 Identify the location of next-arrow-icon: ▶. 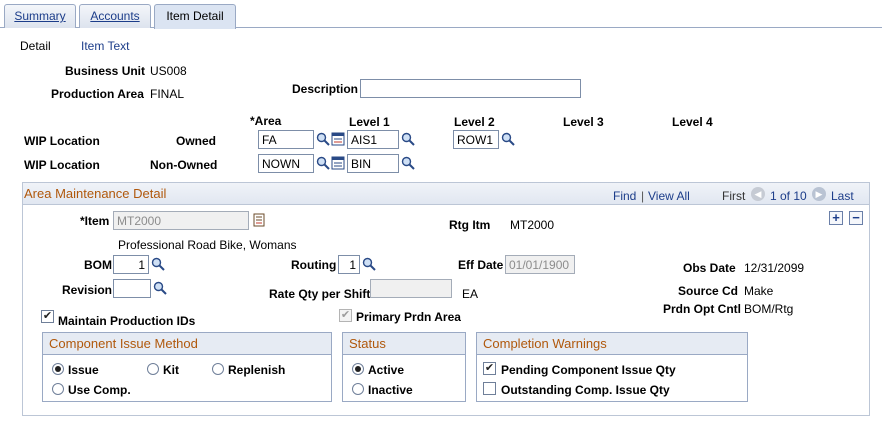
(819, 194).